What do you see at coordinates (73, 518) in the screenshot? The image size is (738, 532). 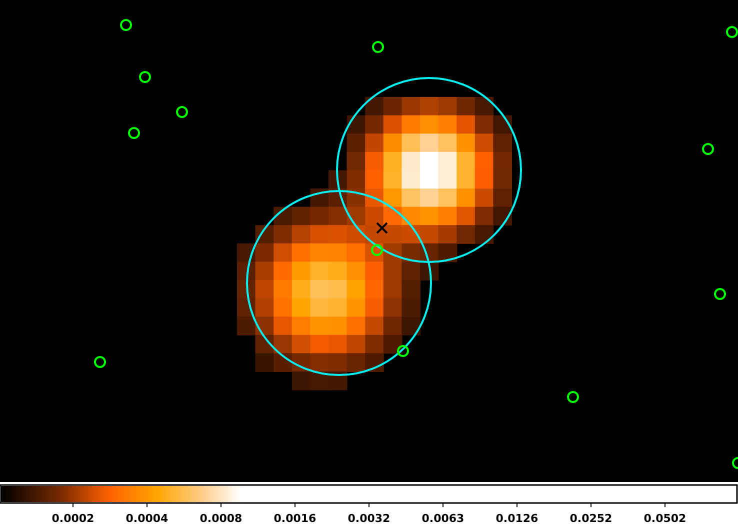 I see `colorbar-tick-label: 0.0002` at bounding box center [73, 518].